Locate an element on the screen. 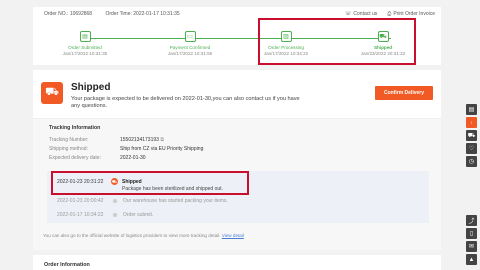  contact-us-link: ☏ Contact us is located at coordinates (361, 14).